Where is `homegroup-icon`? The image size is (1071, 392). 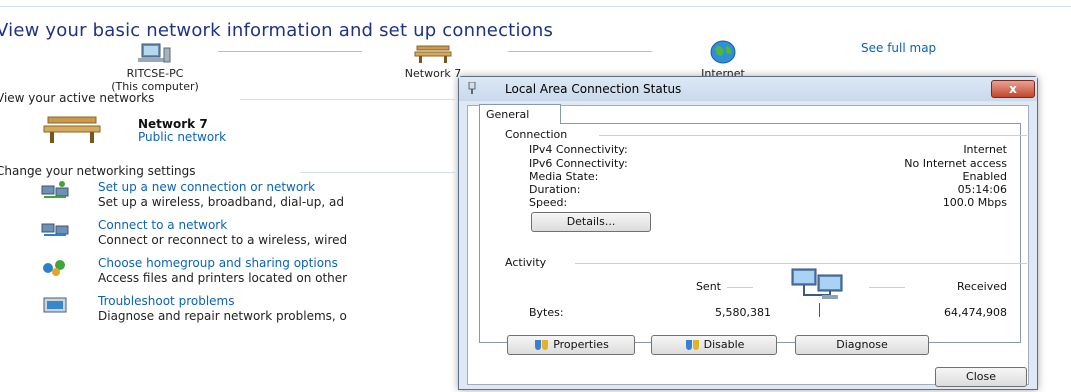 homegroup-icon is located at coordinates (54, 268).